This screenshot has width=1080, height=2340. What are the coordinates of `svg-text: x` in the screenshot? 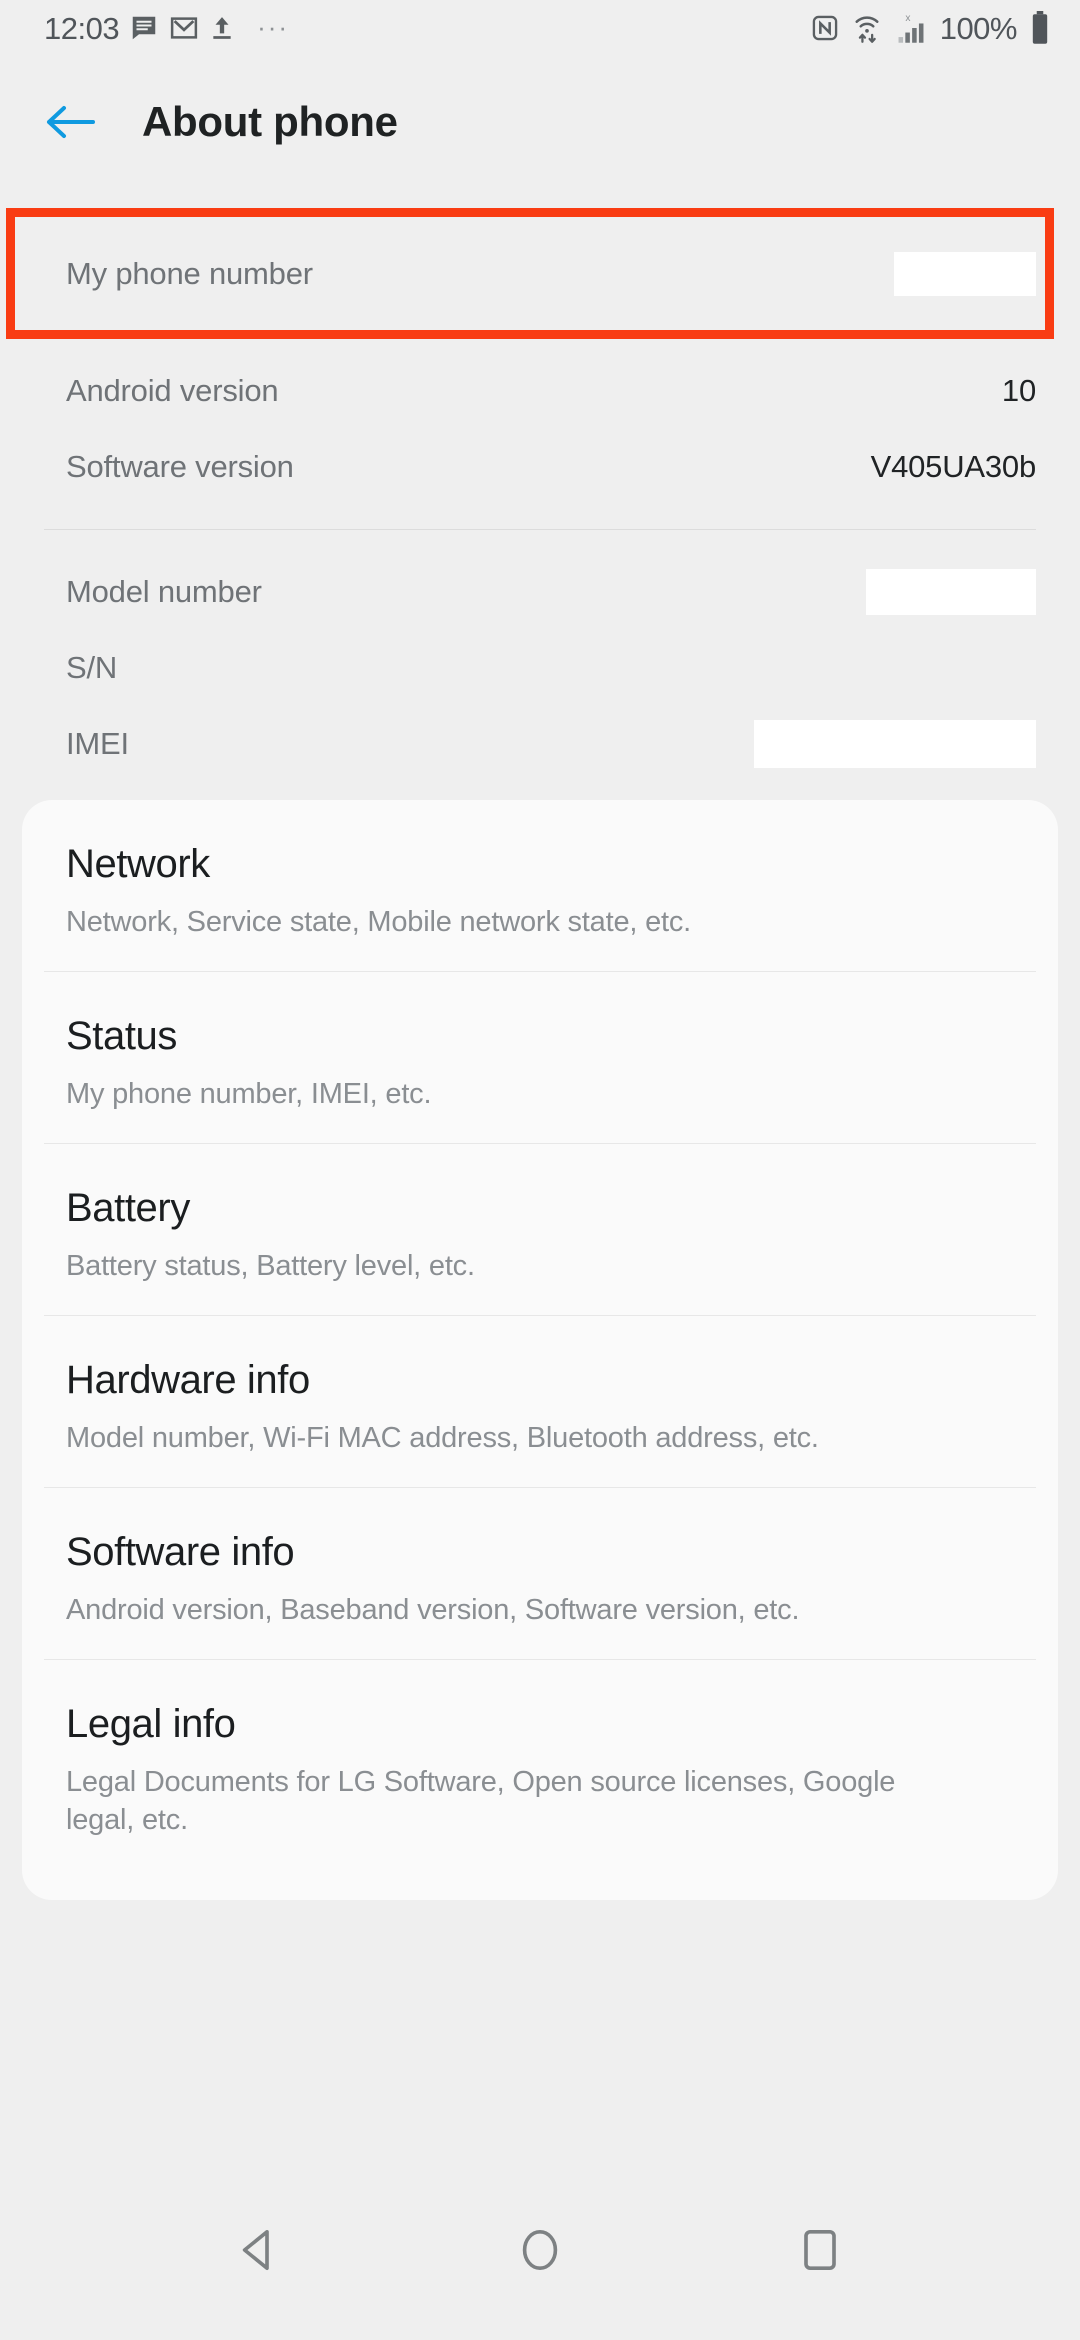 It's located at (907, 18).